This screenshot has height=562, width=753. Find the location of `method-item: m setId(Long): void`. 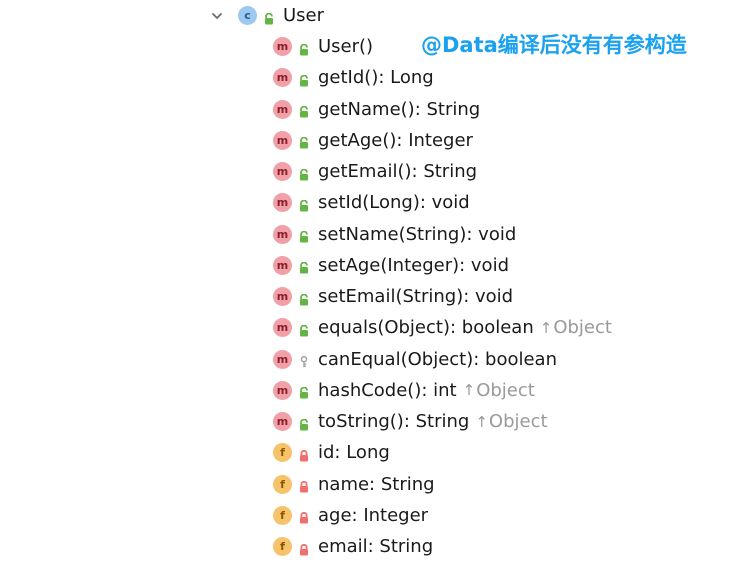

method-item: m setId(Long): void is located at coordinates (371, 202).